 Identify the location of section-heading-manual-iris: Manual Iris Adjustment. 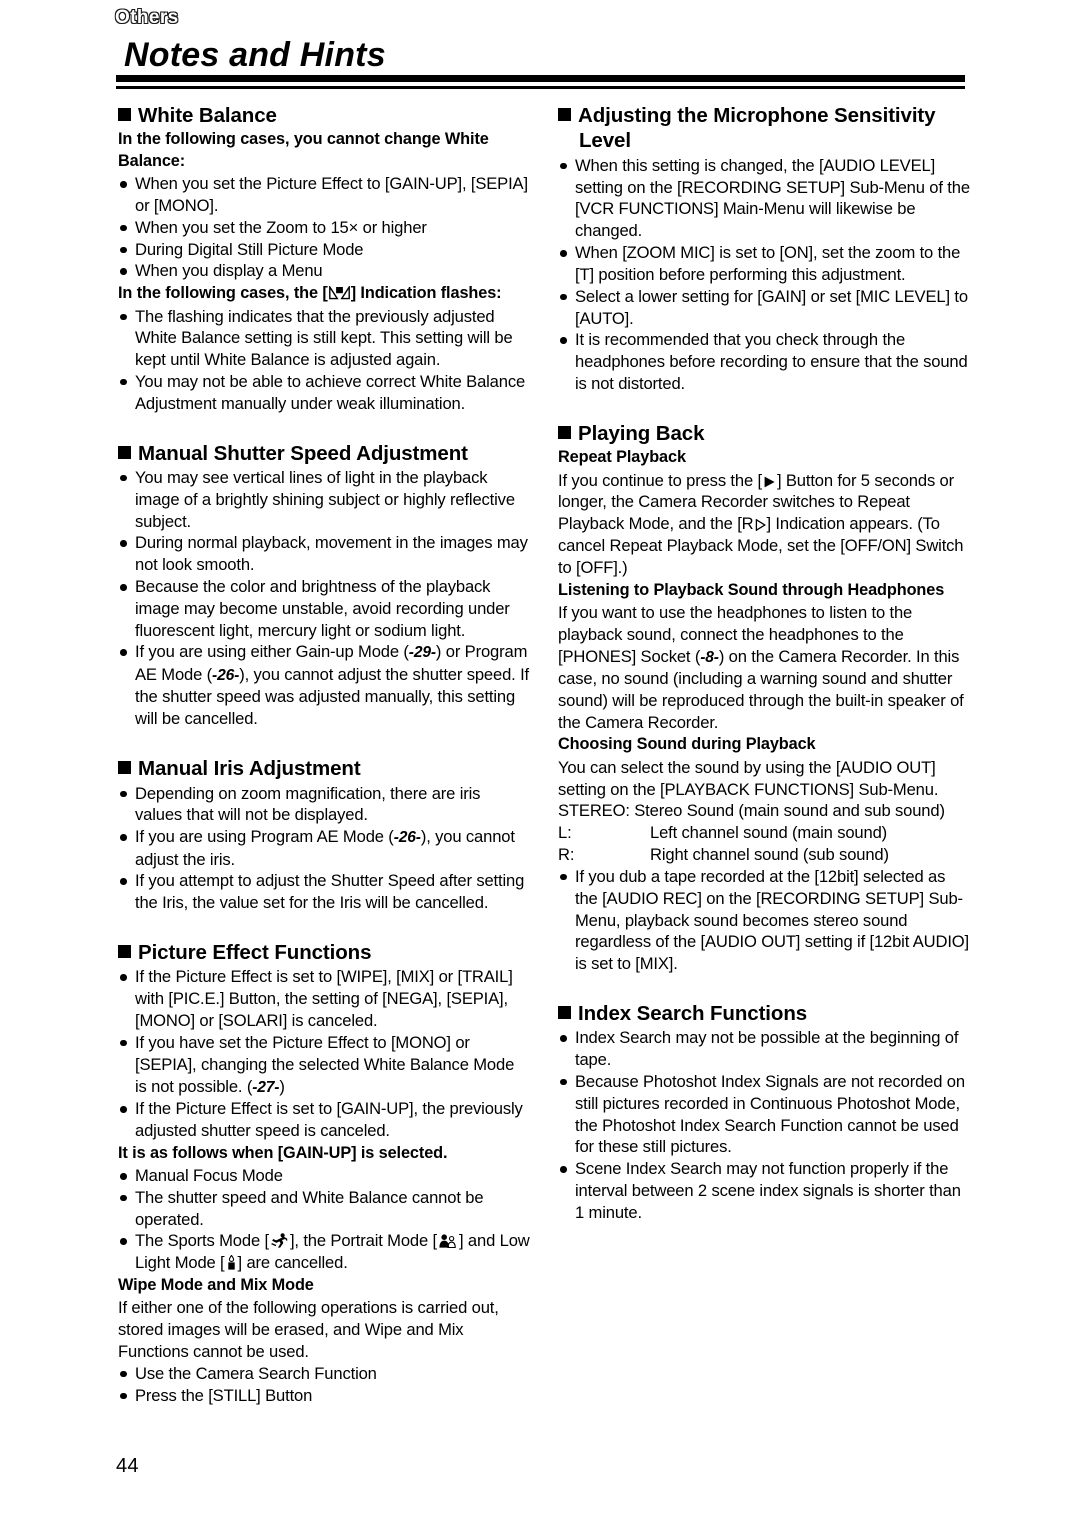
(324, 768).